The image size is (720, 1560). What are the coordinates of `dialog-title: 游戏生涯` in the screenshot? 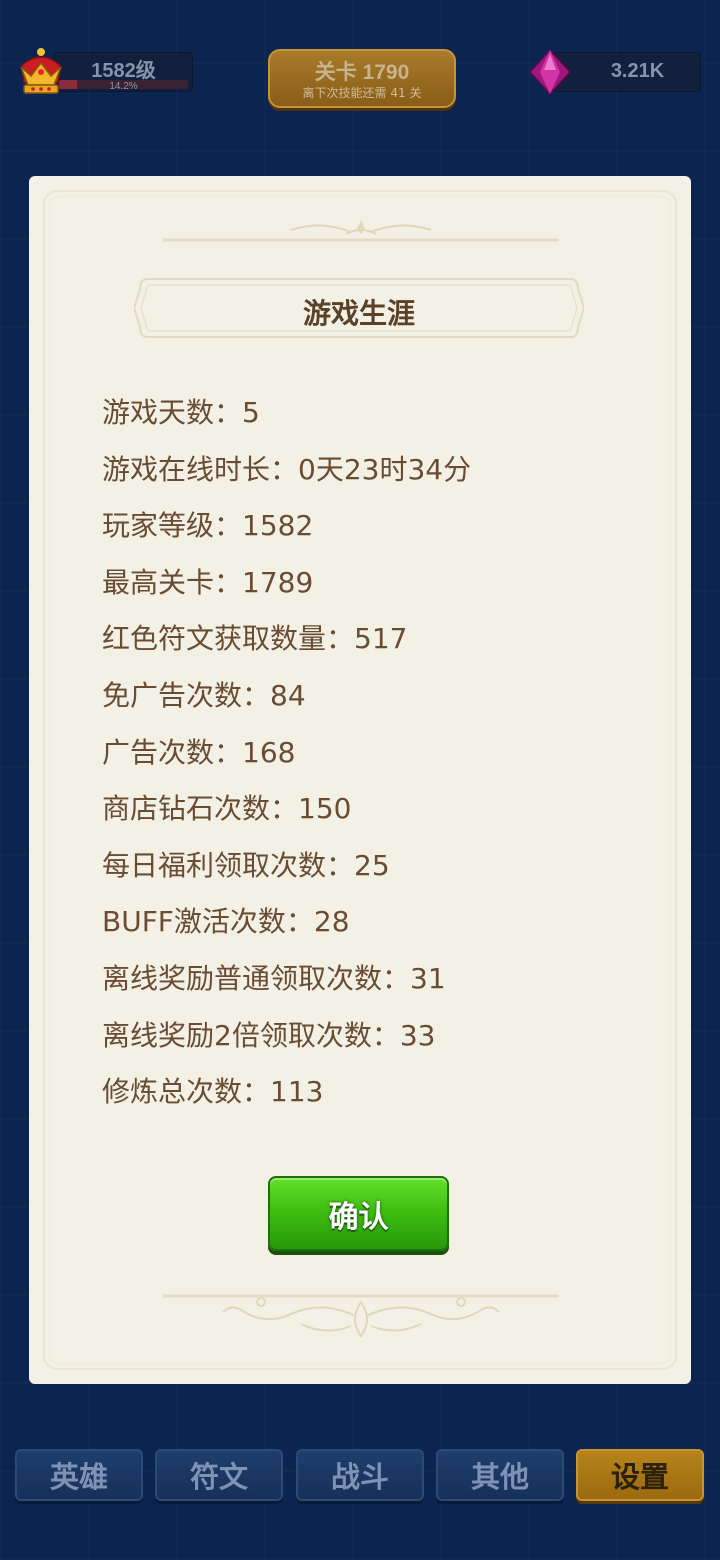 It's located at (358, 313).